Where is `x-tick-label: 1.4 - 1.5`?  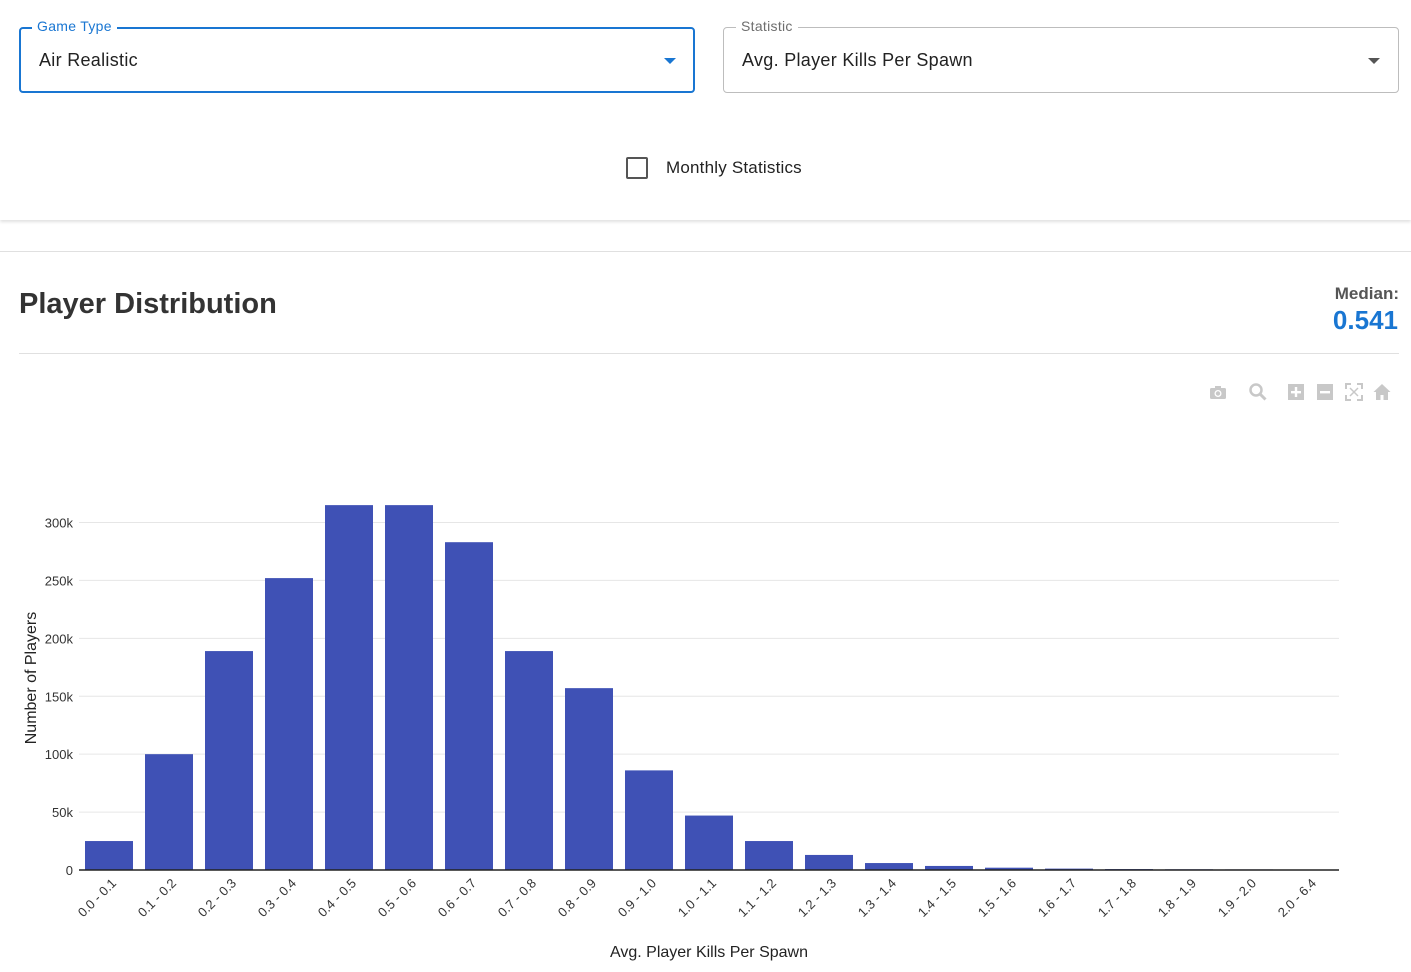 x-tick-label: 1.4 - 1.5 is located at coordinates (937, 898).